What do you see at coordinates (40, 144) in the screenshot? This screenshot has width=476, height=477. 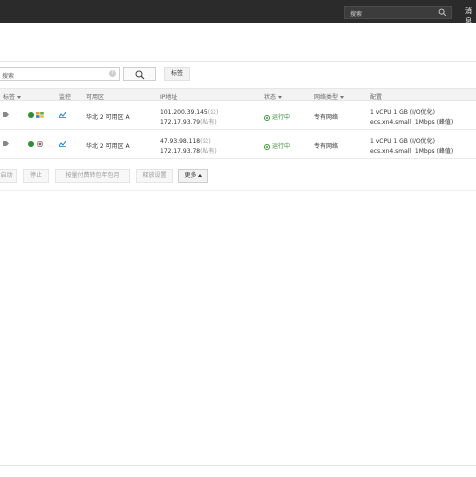 I see `linux-os-icon` at bounding box center [40, 144].